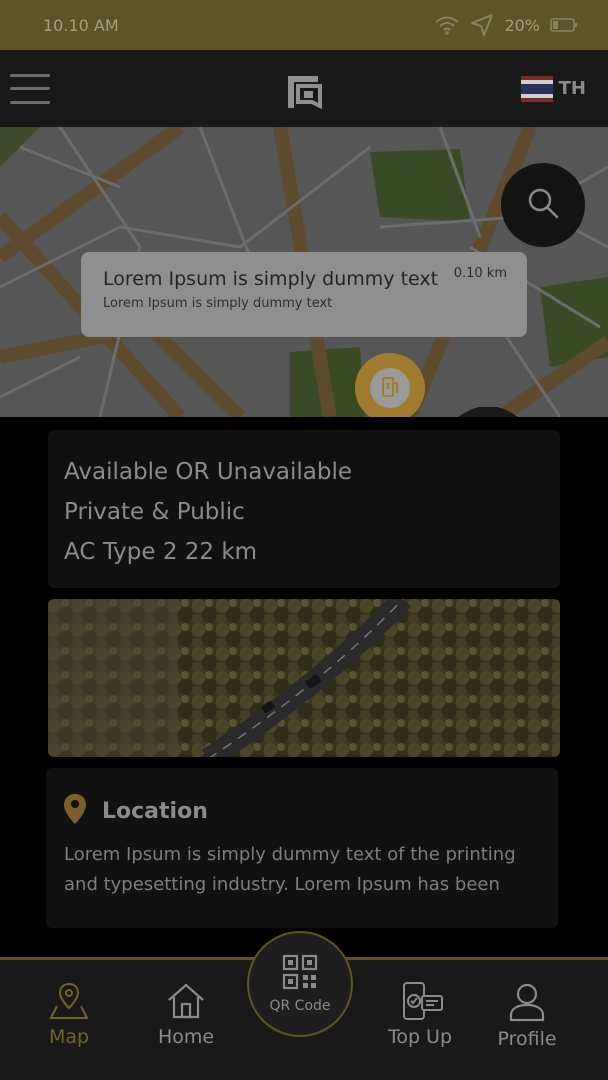  I want to click on nav-profile-label: Profile, so click(527, 1039).